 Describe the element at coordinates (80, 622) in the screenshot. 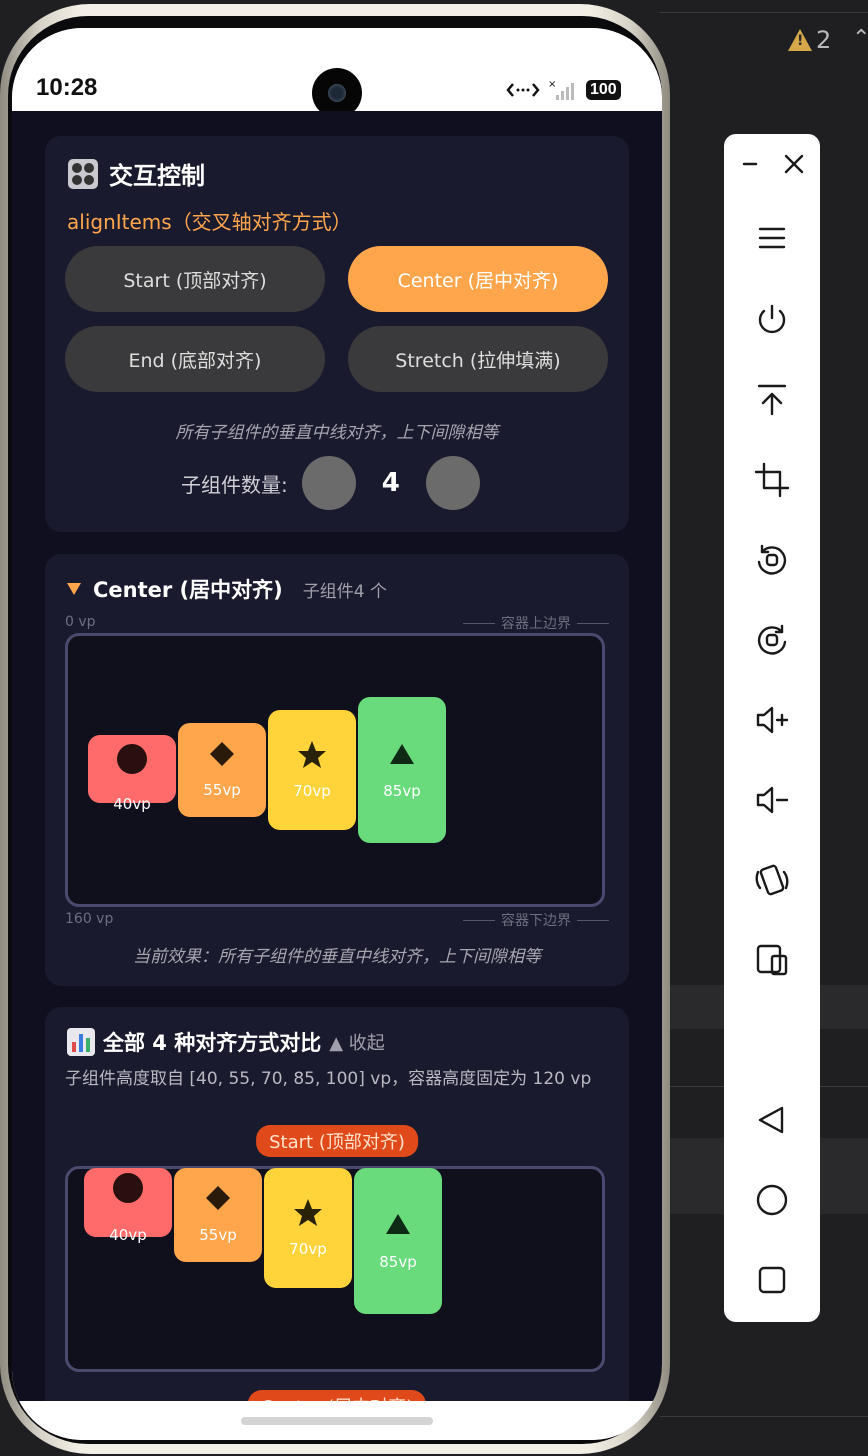

I see `scale-top-label: 0 vp` at that location.